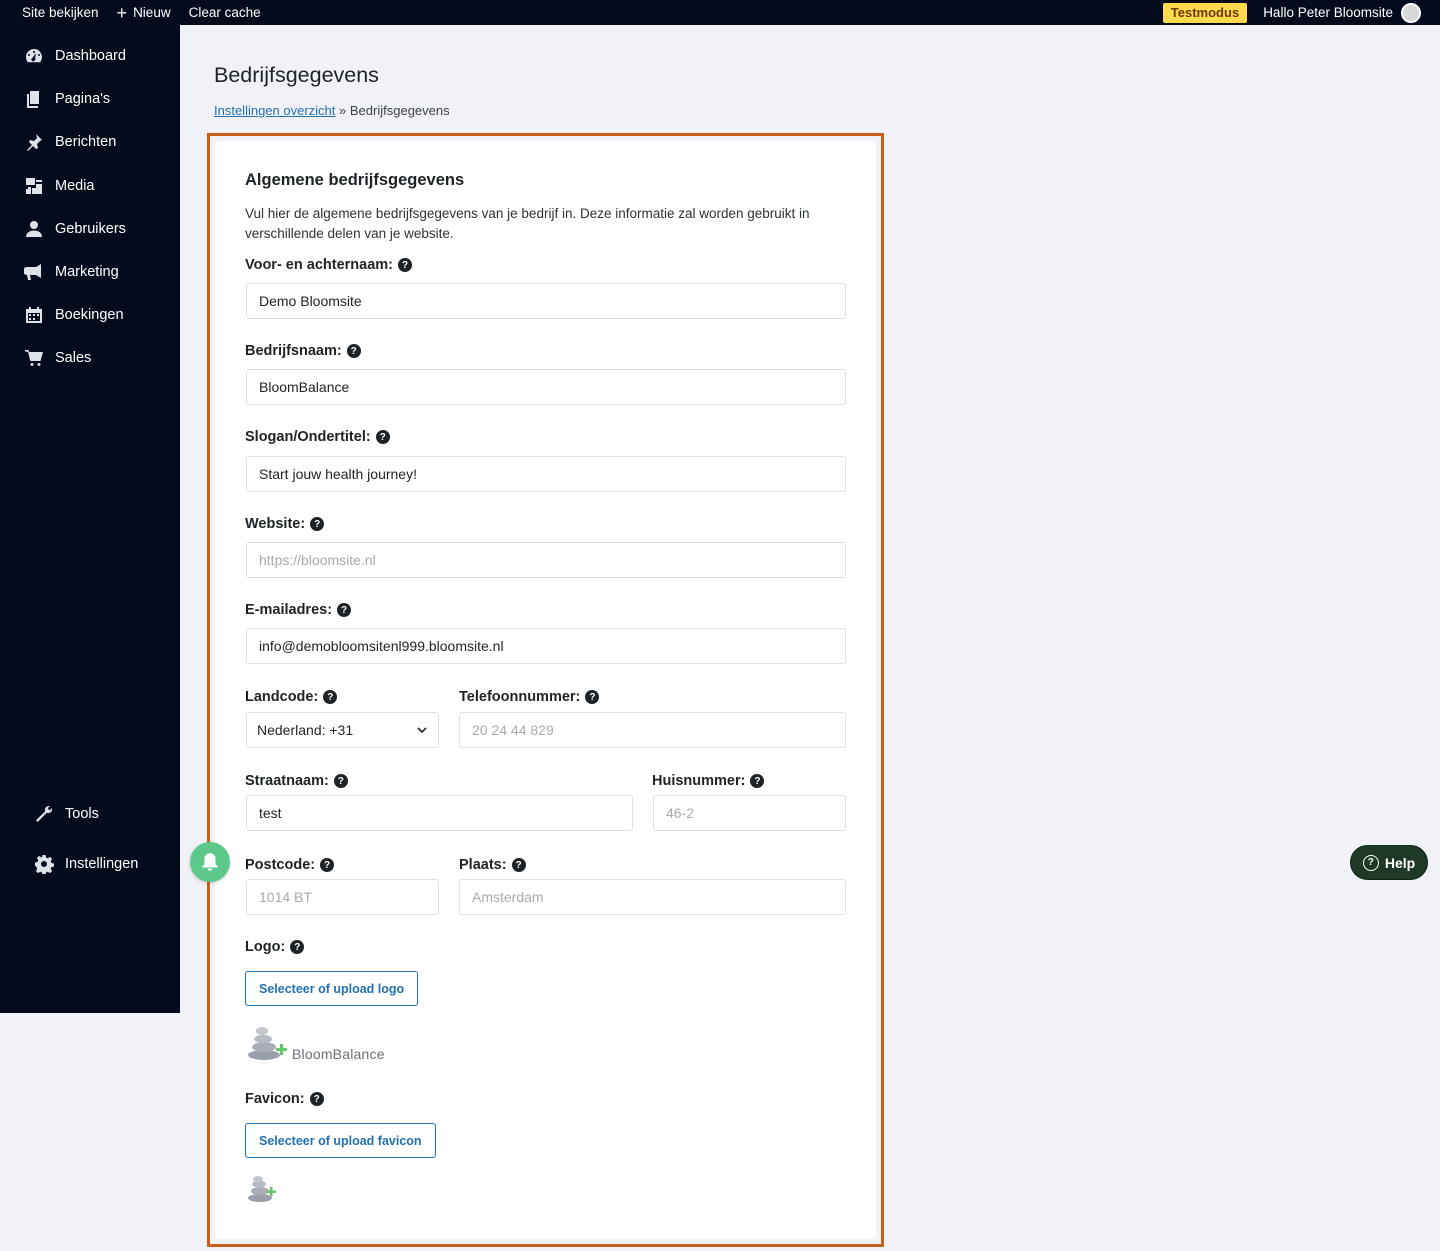 Image resolution: width=1440 pixels, height=1251 pixels. I want to click on help-button: ? Help, so click(1389, 862).